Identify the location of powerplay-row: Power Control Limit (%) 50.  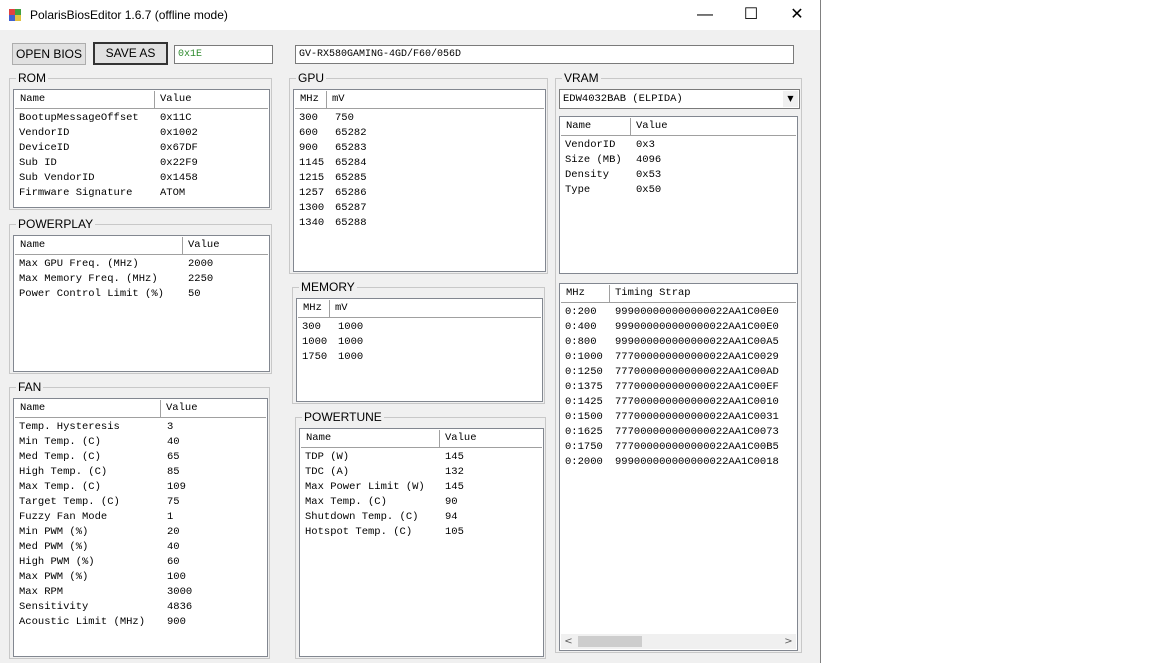
(141, 294).